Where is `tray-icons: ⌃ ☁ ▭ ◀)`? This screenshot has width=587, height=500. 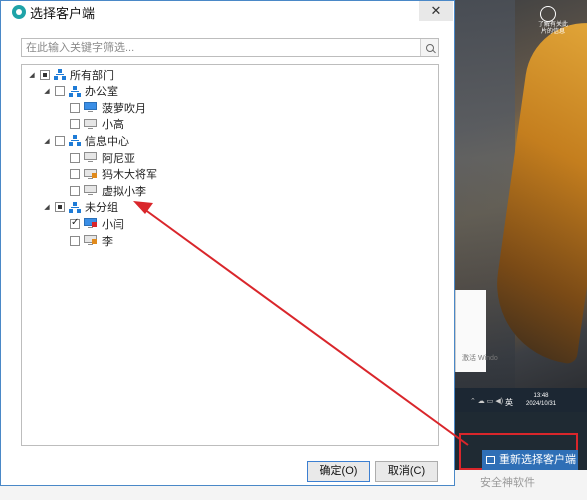
tray-icons: ⌃ ☁ ▭ ◀) is located at coordinates (487, 401).